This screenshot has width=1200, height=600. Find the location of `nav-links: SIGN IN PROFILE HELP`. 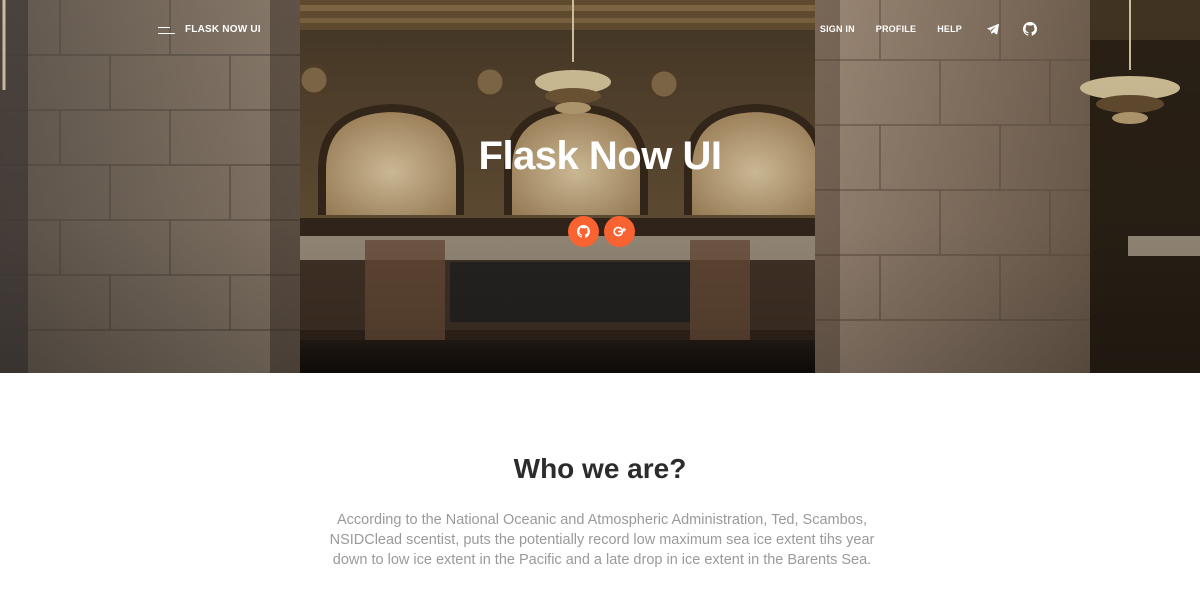

nav-links: SIGN IN PROFILE HELP is located at coordinates (929, 29).